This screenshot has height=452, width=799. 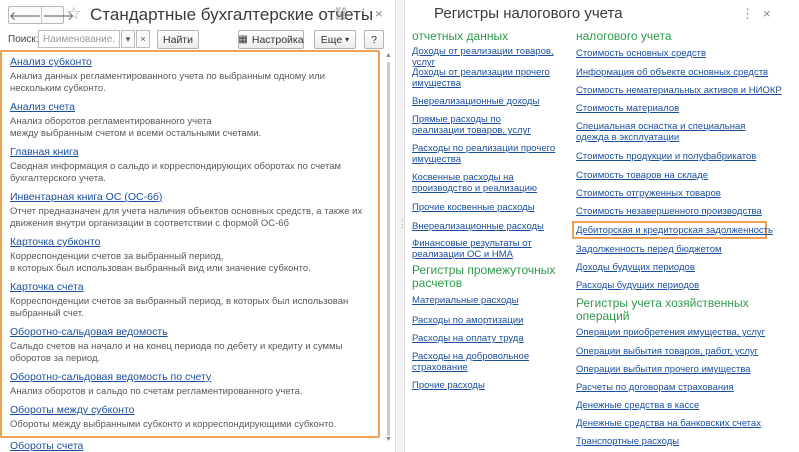 I want to click on register-link: Прочие расходы, so click(x=487, y=385).